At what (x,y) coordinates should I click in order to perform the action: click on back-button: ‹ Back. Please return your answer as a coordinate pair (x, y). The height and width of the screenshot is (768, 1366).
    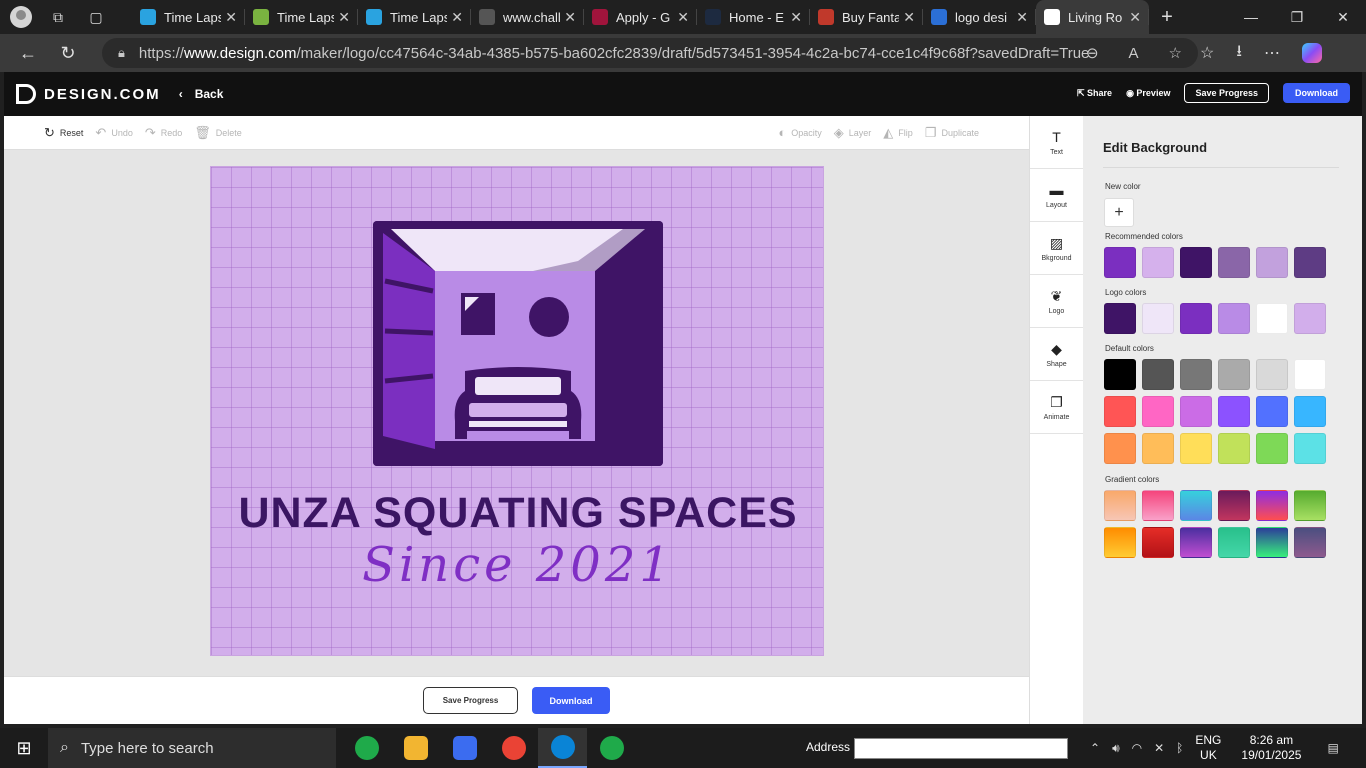
    Looking at the image, I should click on (207, 94).